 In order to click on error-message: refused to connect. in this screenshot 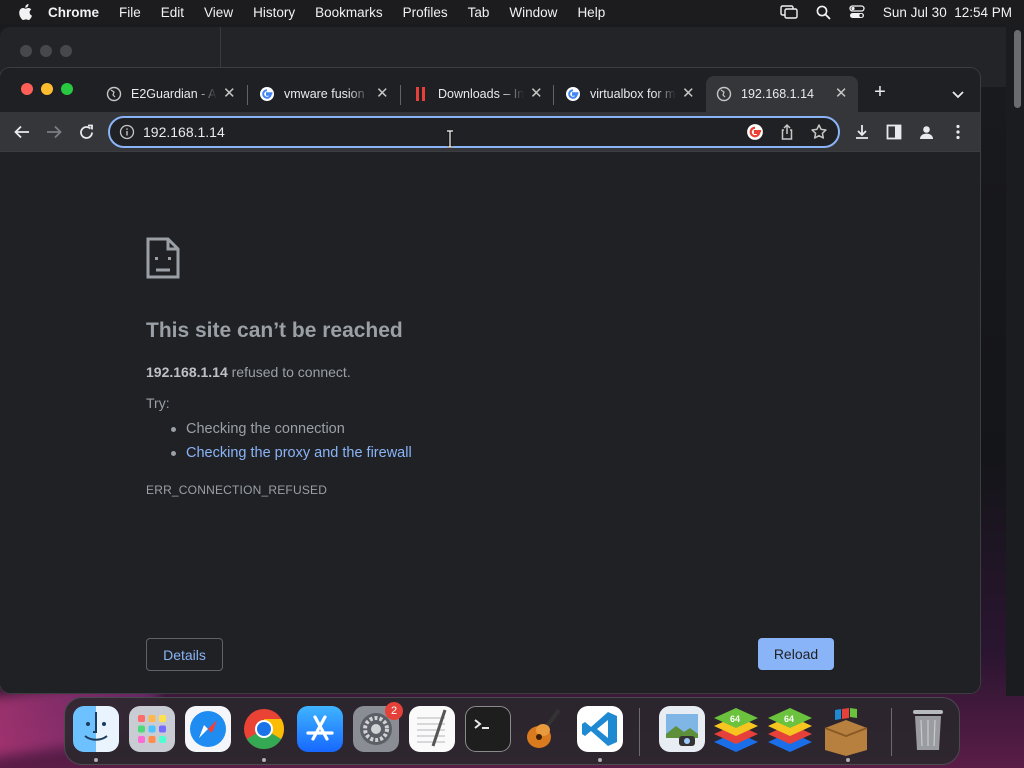, I will do `click(289, 372)`.